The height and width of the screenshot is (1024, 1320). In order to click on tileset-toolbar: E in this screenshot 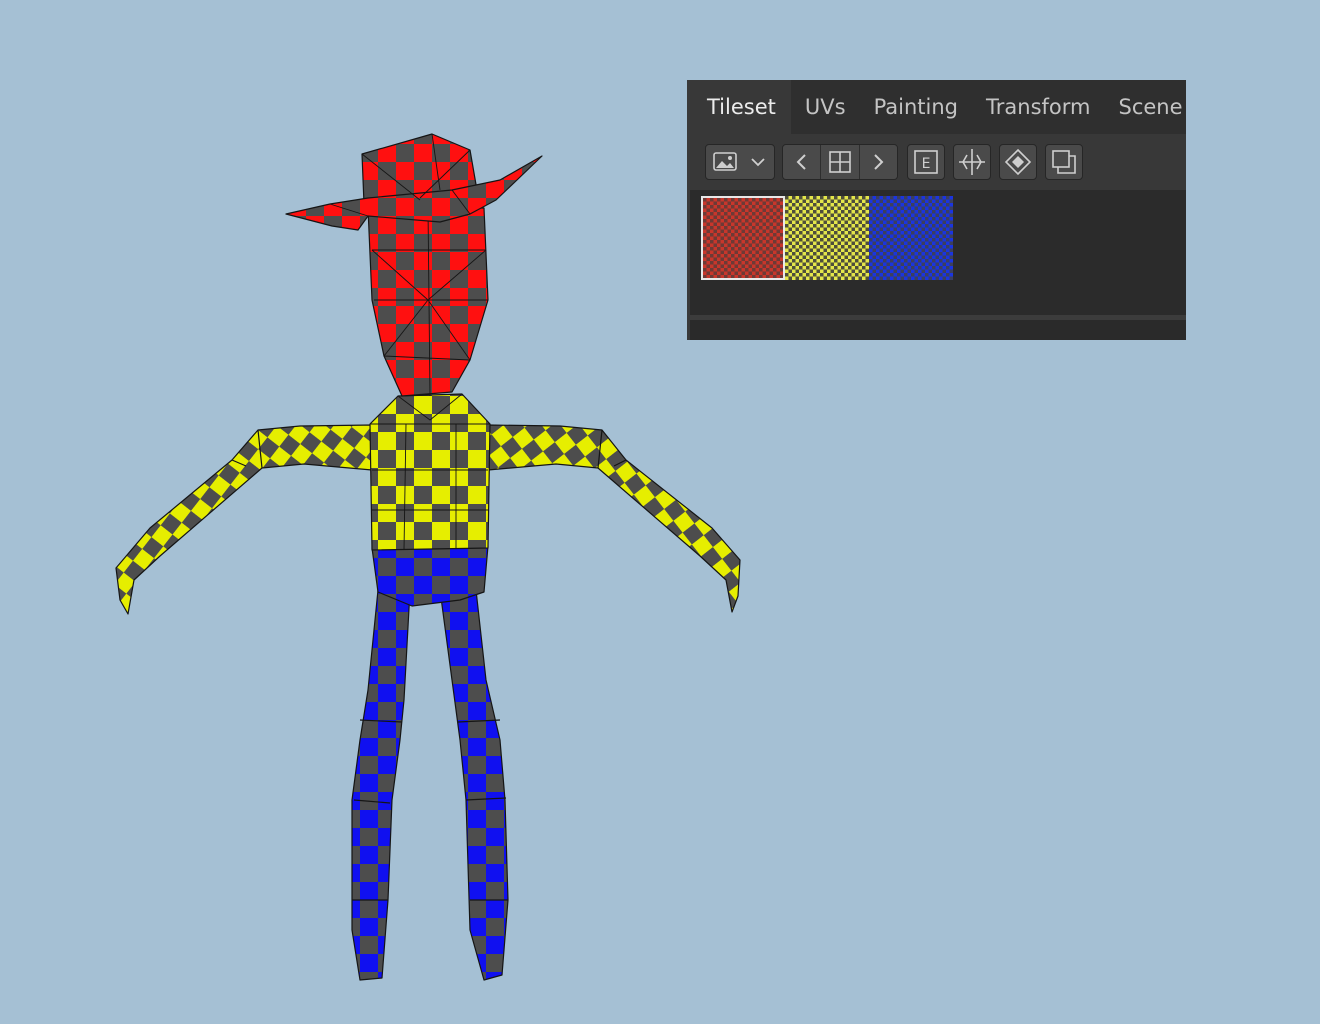, I will do `click(938, 162)`.